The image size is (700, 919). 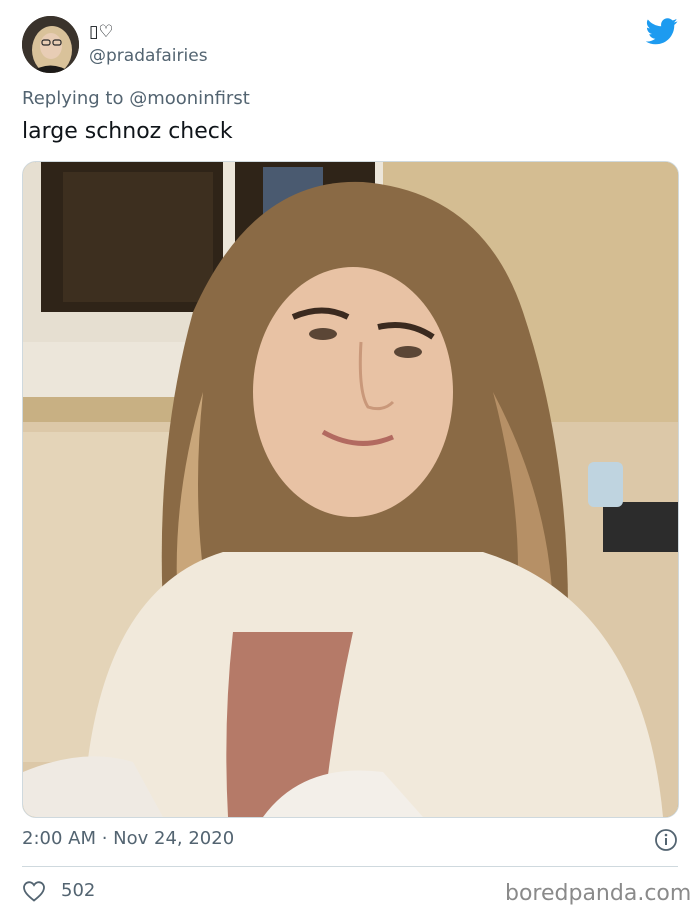 What do you see at coordinates (666, 840) in the screenshot?
I see `info-icon` at bounding box center [666, 840].